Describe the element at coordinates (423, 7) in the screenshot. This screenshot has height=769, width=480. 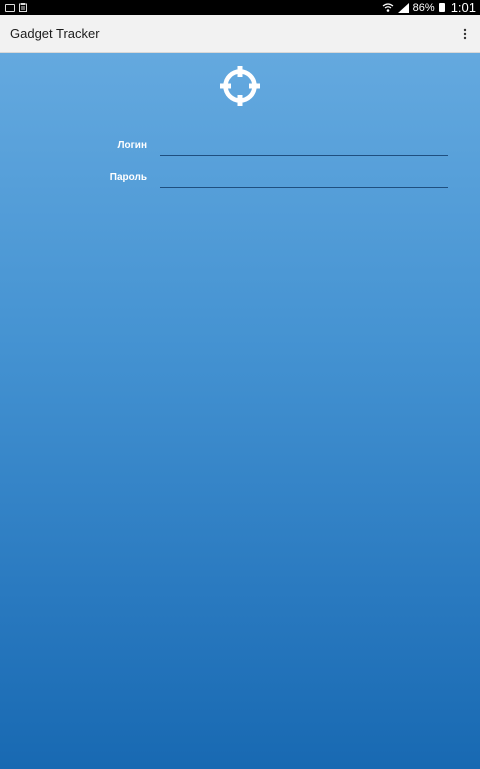
I see `battery-percent: 86%` at that location.